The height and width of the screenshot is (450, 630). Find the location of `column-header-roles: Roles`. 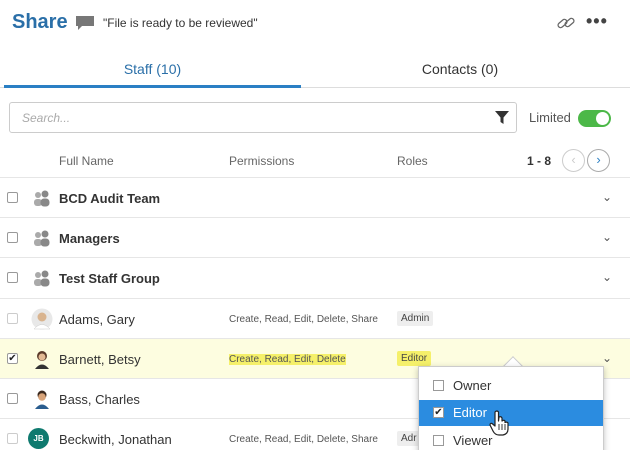

column-header-roles: Roles is located at coordinates (412, 161).